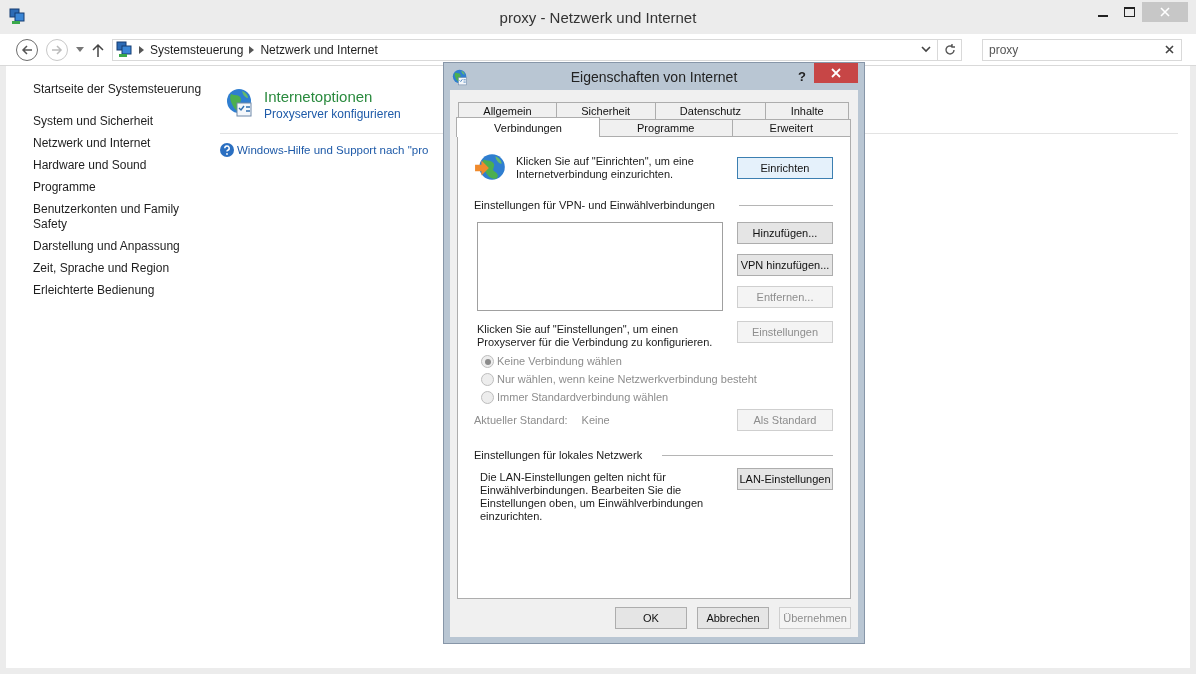 The image size is (1196, 674). I want to click on up-button, so click(98, 49).